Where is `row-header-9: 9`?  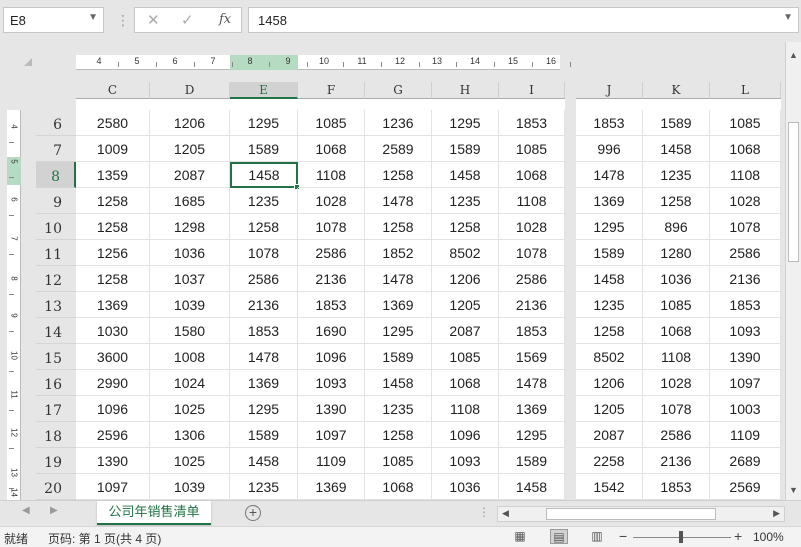
row-header-9: 9 is located at coordinates (56, 201).